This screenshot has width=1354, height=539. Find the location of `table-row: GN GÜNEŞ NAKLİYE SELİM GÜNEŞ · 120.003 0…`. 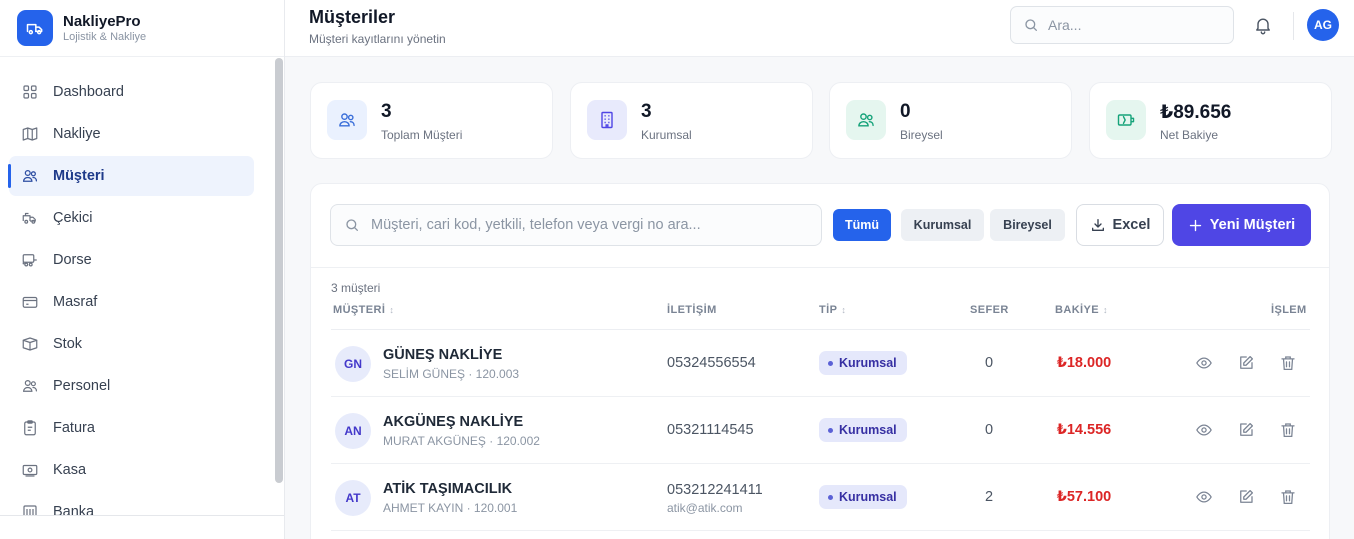

table-row: GN GÜNEŞ NAKLİYE SELİM GÜNEŞ · 120.003 0… is located at coordinates (820, 363).